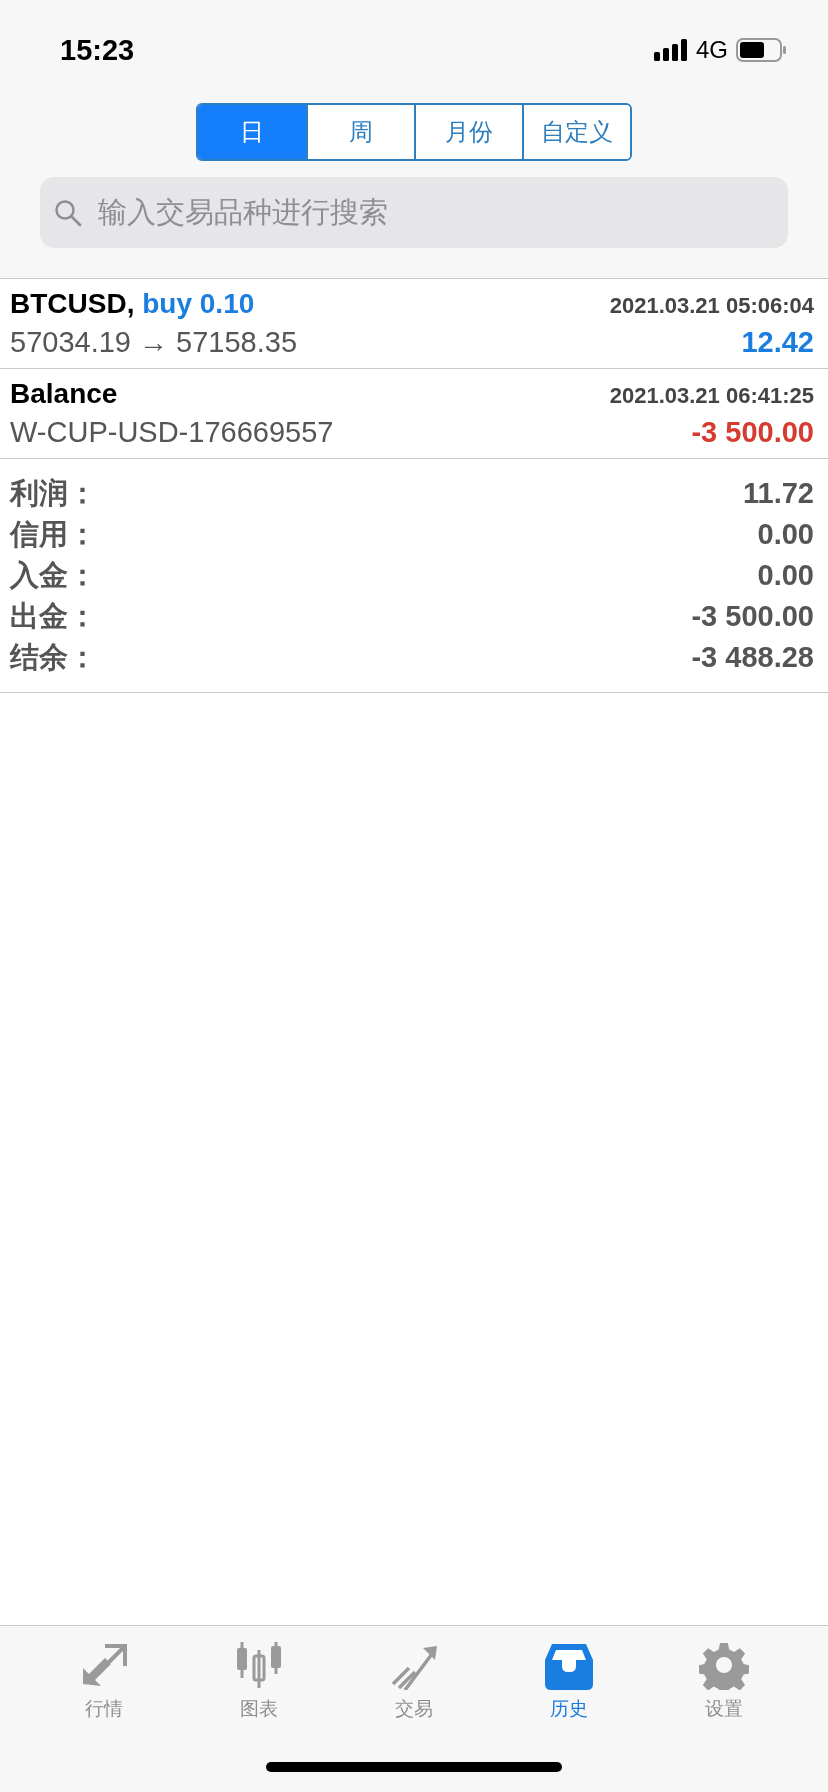 This screenshot has height=1792, width=828. What do you see at coordinates (154, 342) in the screenshot?
I see `deal-detail: 57034.19 → 57158.35` at bounding box center [154, 342].